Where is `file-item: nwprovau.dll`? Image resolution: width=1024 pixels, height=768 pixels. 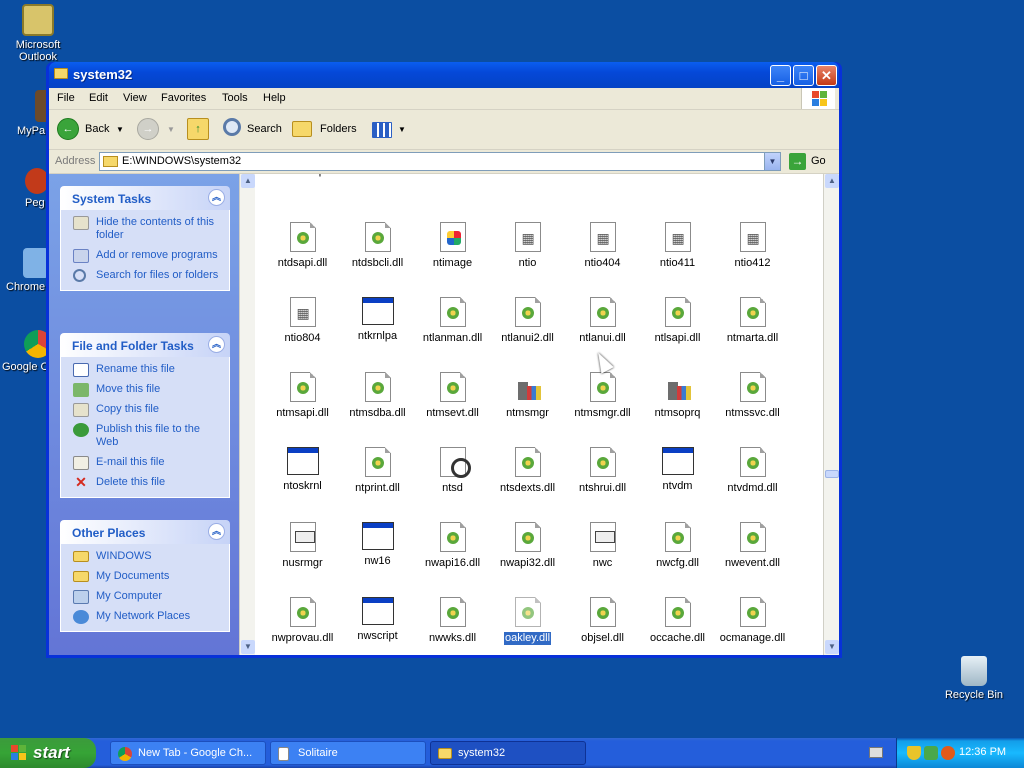
file-item: nwprovau.dll is located at coordinates (302, 621).